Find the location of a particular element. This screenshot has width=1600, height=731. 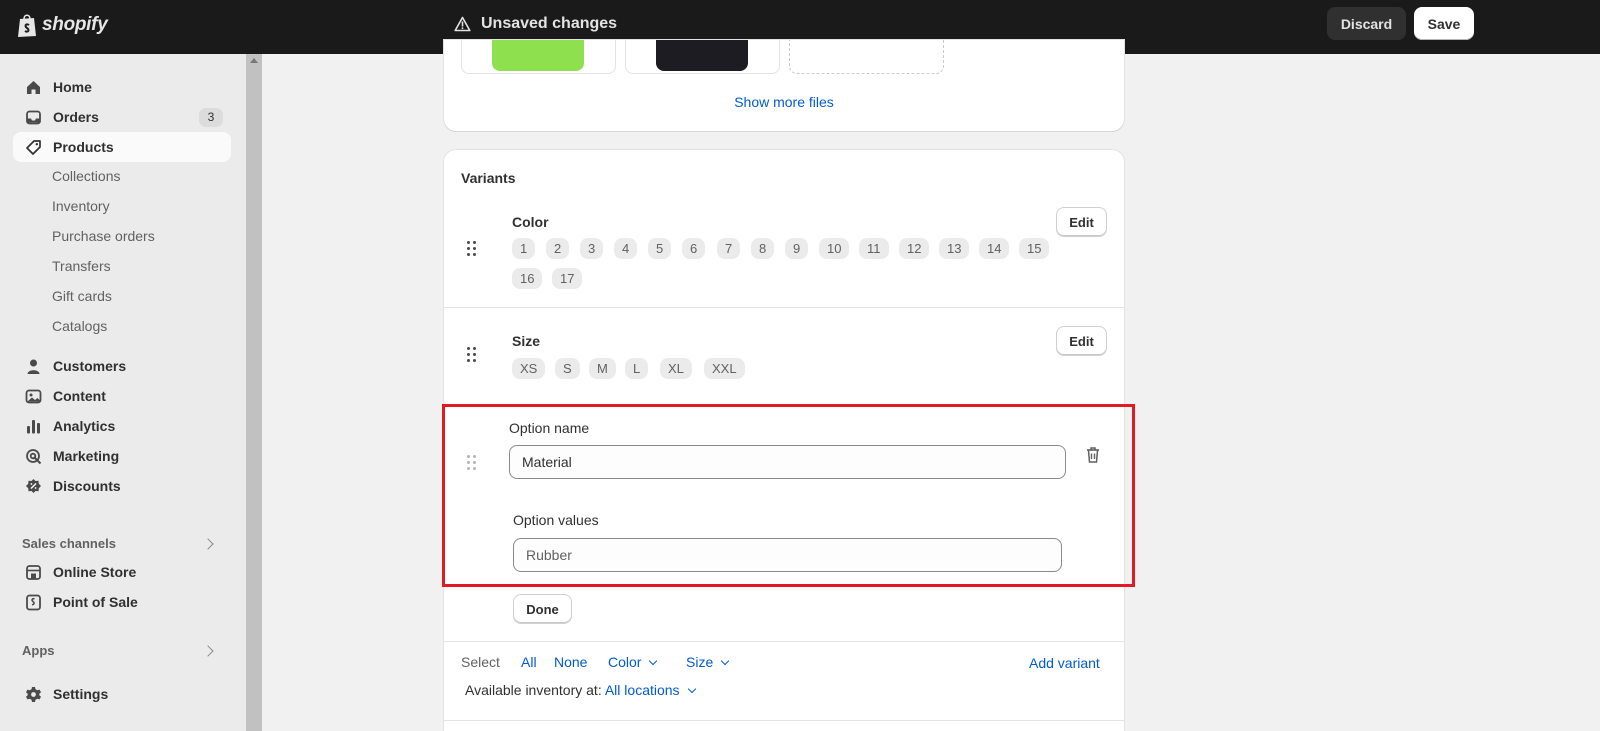

add-variant-link: Add variant is located at coordinates (1064, 663).